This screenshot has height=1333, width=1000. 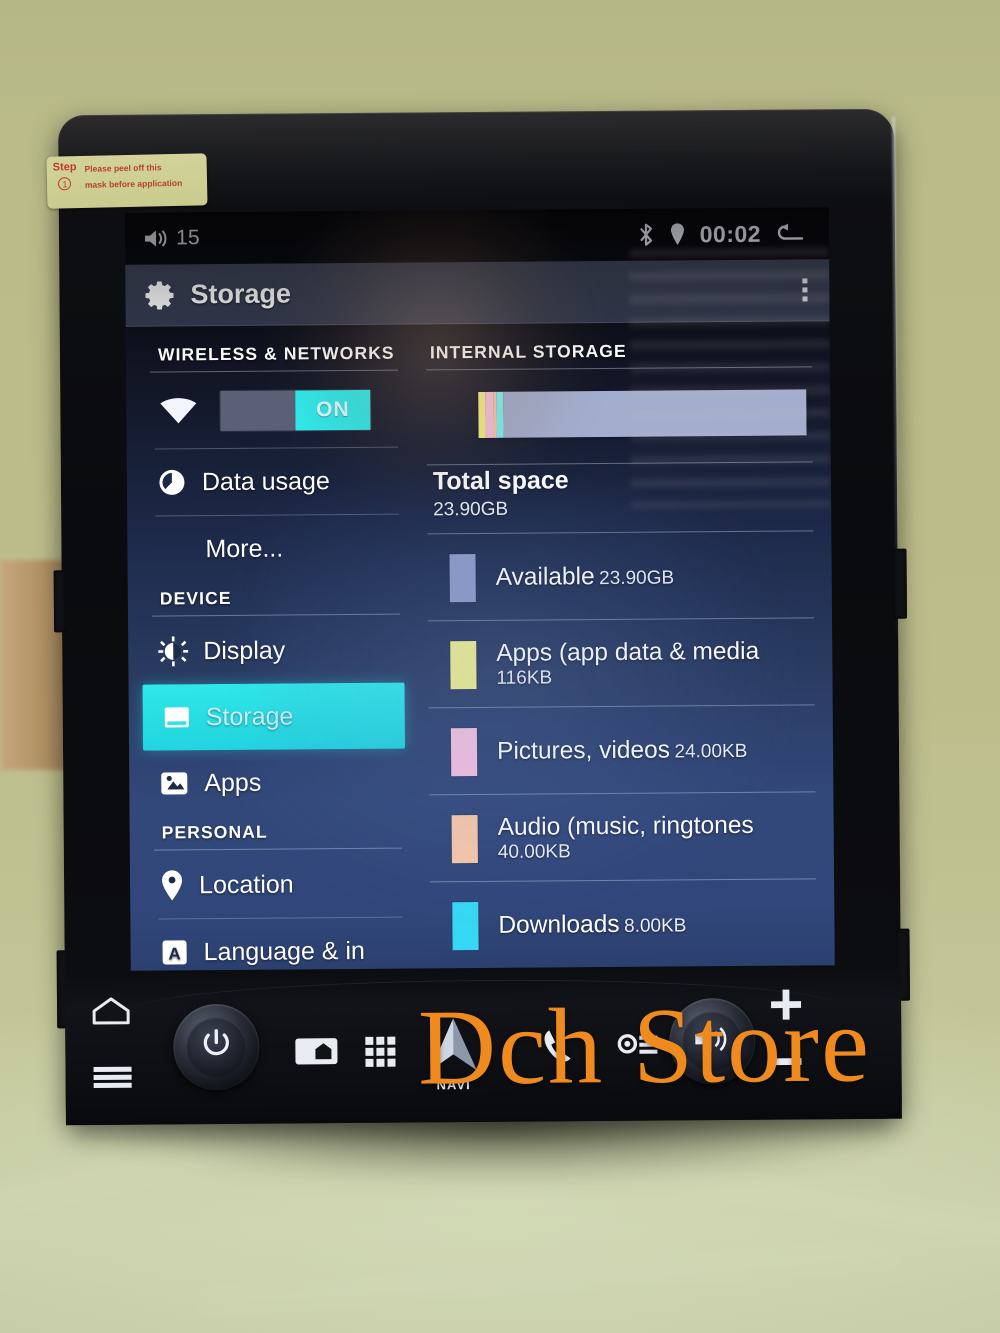 I want to click on sidebar-item-data-usage: Data usage, so click(x=272, y=482).